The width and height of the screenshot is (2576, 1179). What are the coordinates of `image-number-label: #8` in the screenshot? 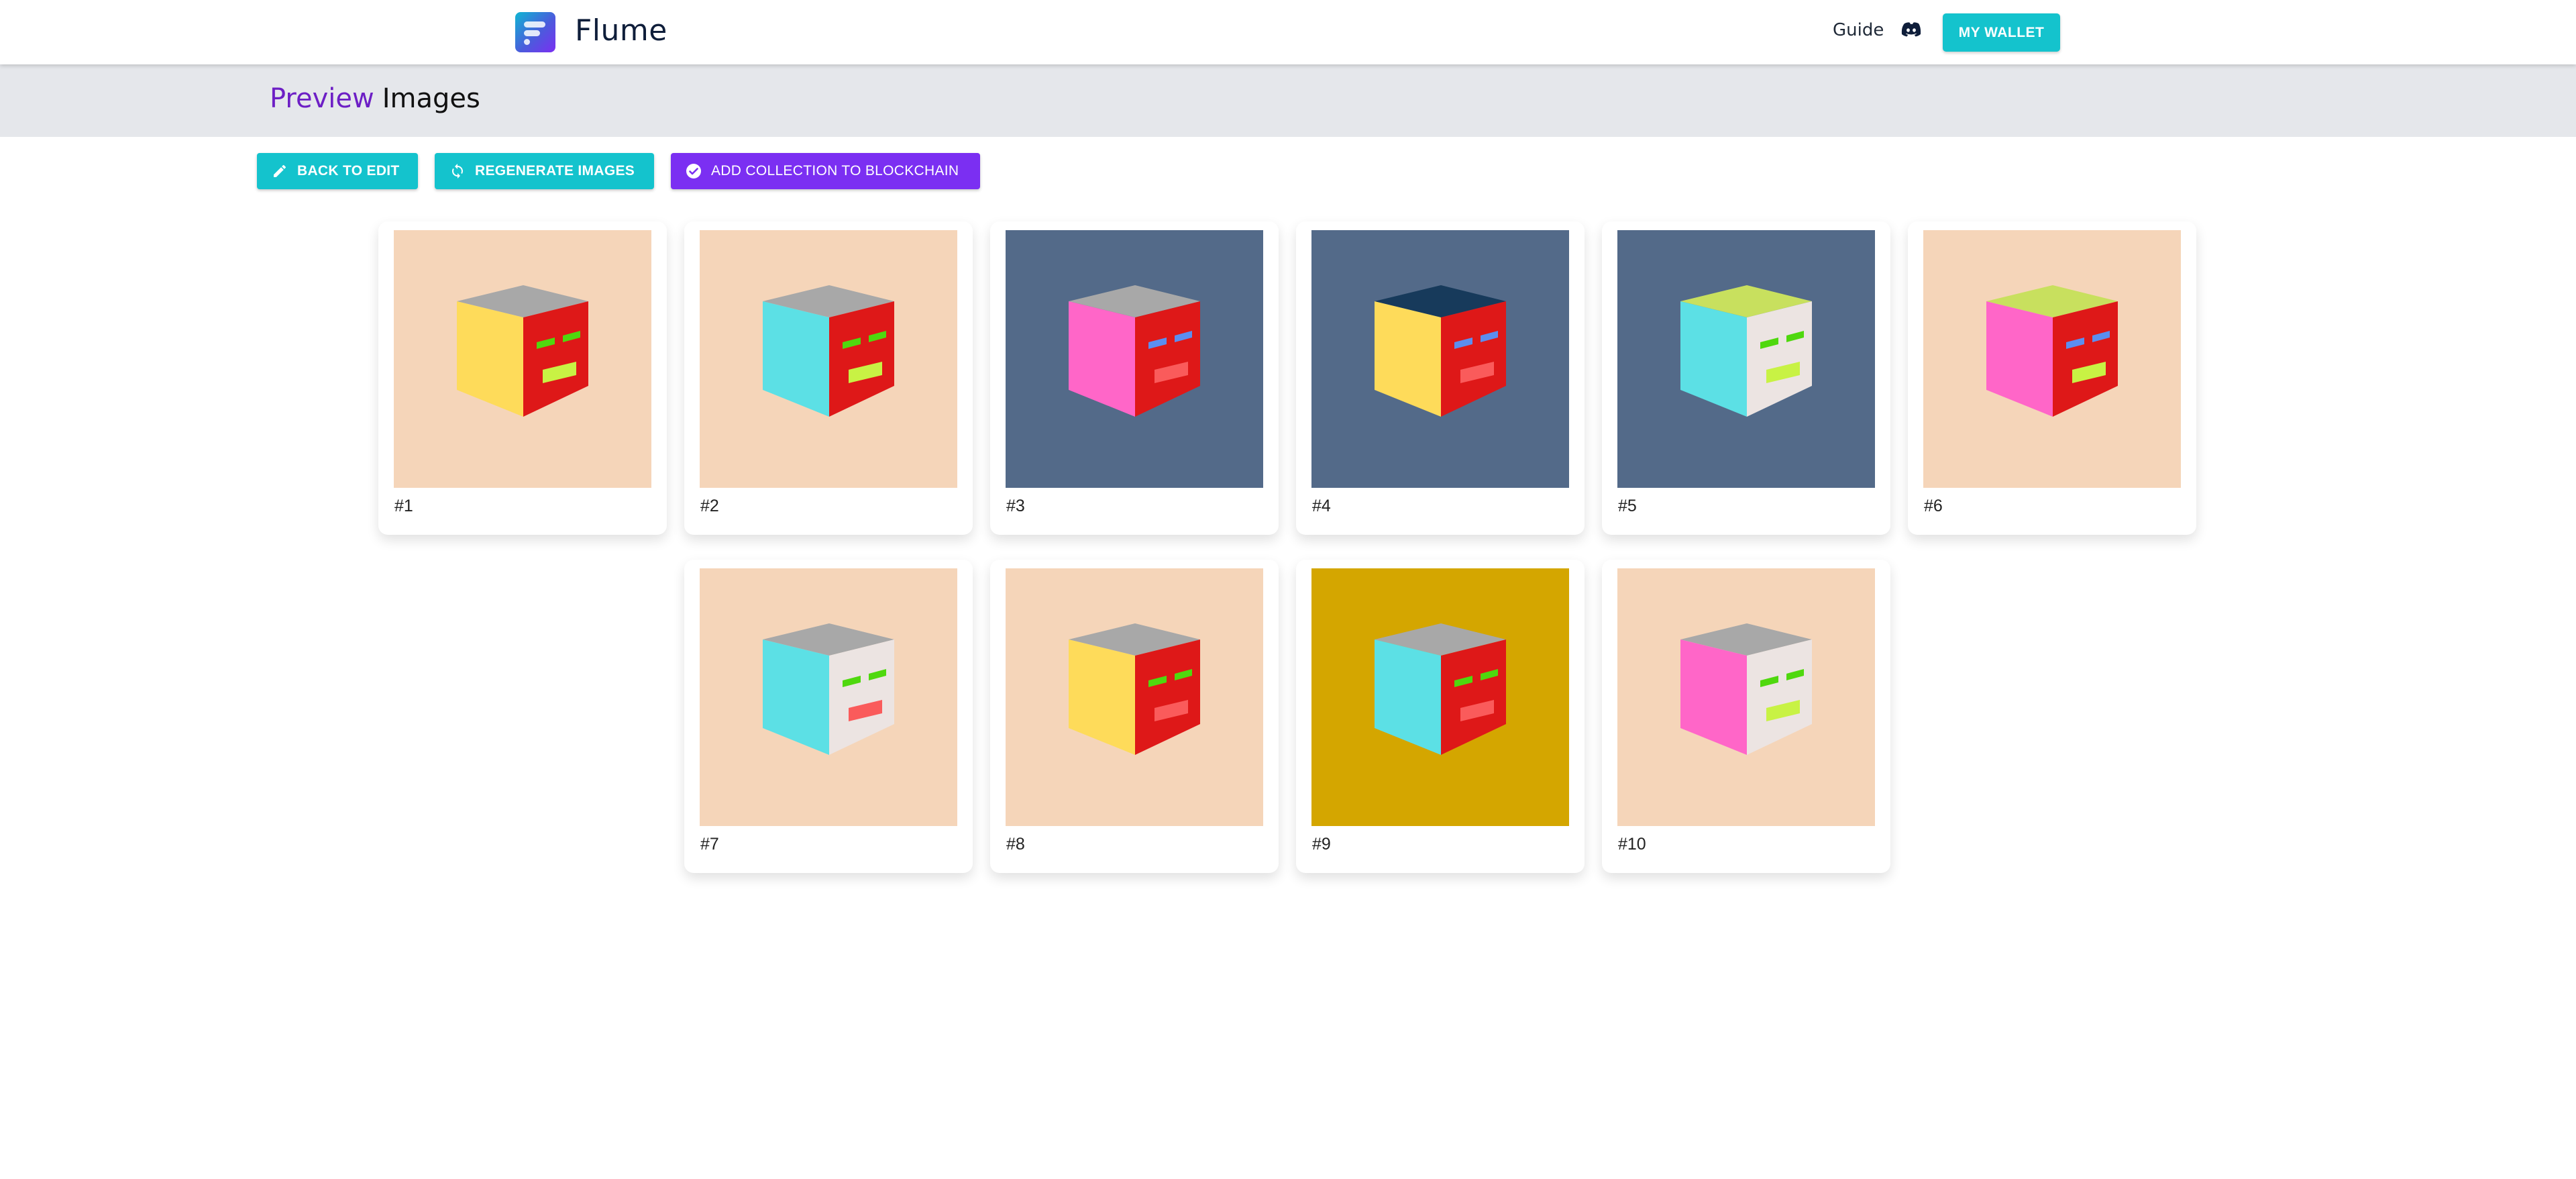 It's located at (1015, 844).